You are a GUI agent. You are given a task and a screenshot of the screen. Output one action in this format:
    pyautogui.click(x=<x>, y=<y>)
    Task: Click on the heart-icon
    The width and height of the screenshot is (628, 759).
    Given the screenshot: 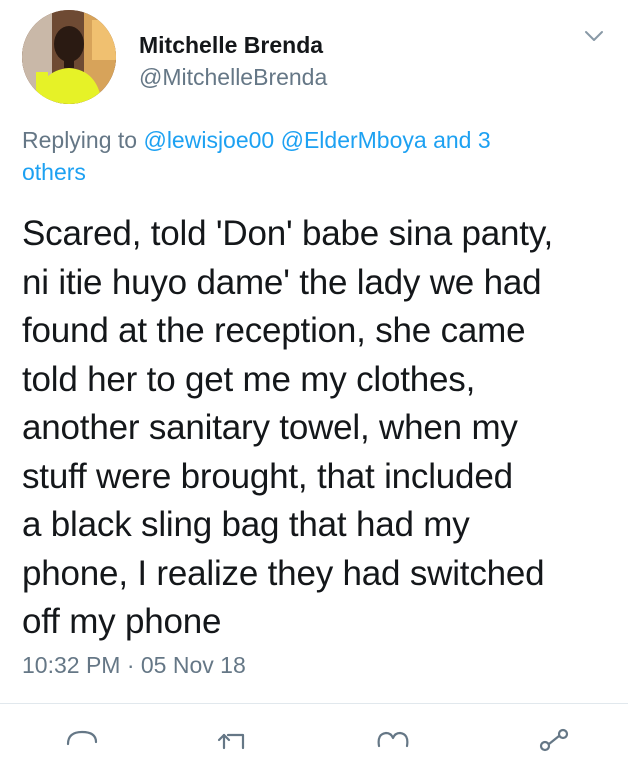 What is the action you would take?
    pyautogui.click(x=393, y=739)
    